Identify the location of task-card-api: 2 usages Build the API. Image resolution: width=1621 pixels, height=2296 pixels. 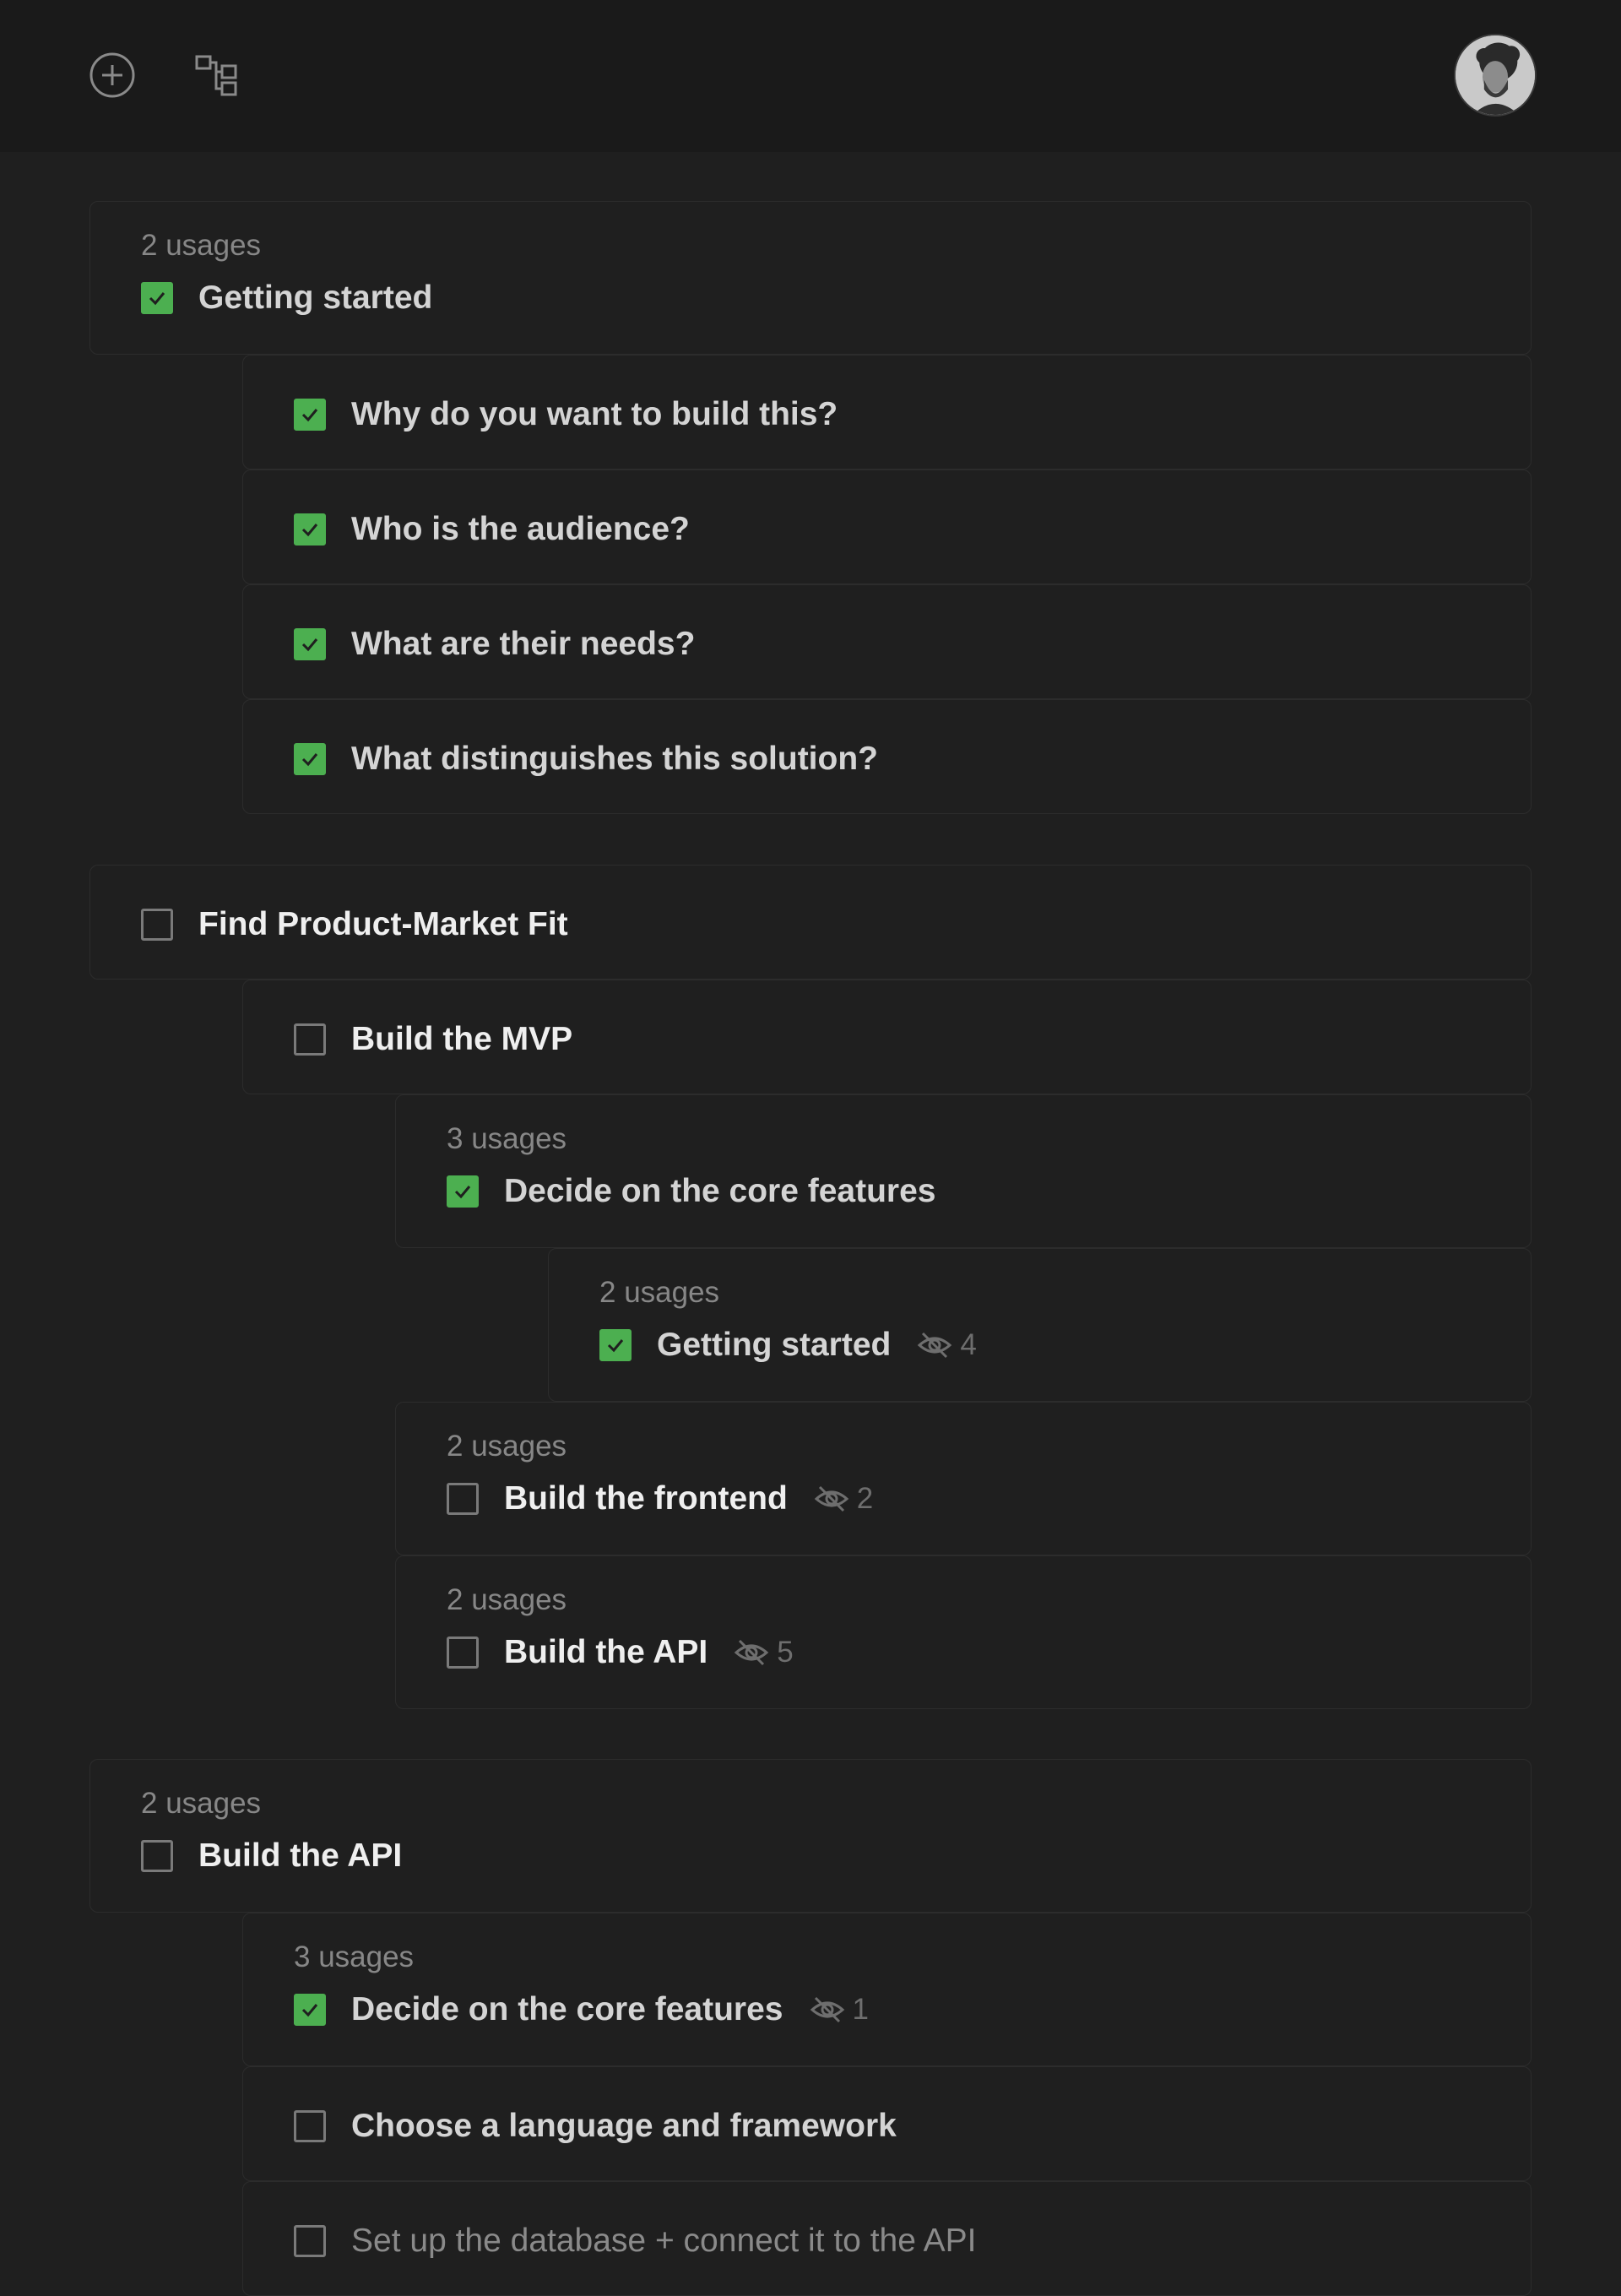
(810, 1836).